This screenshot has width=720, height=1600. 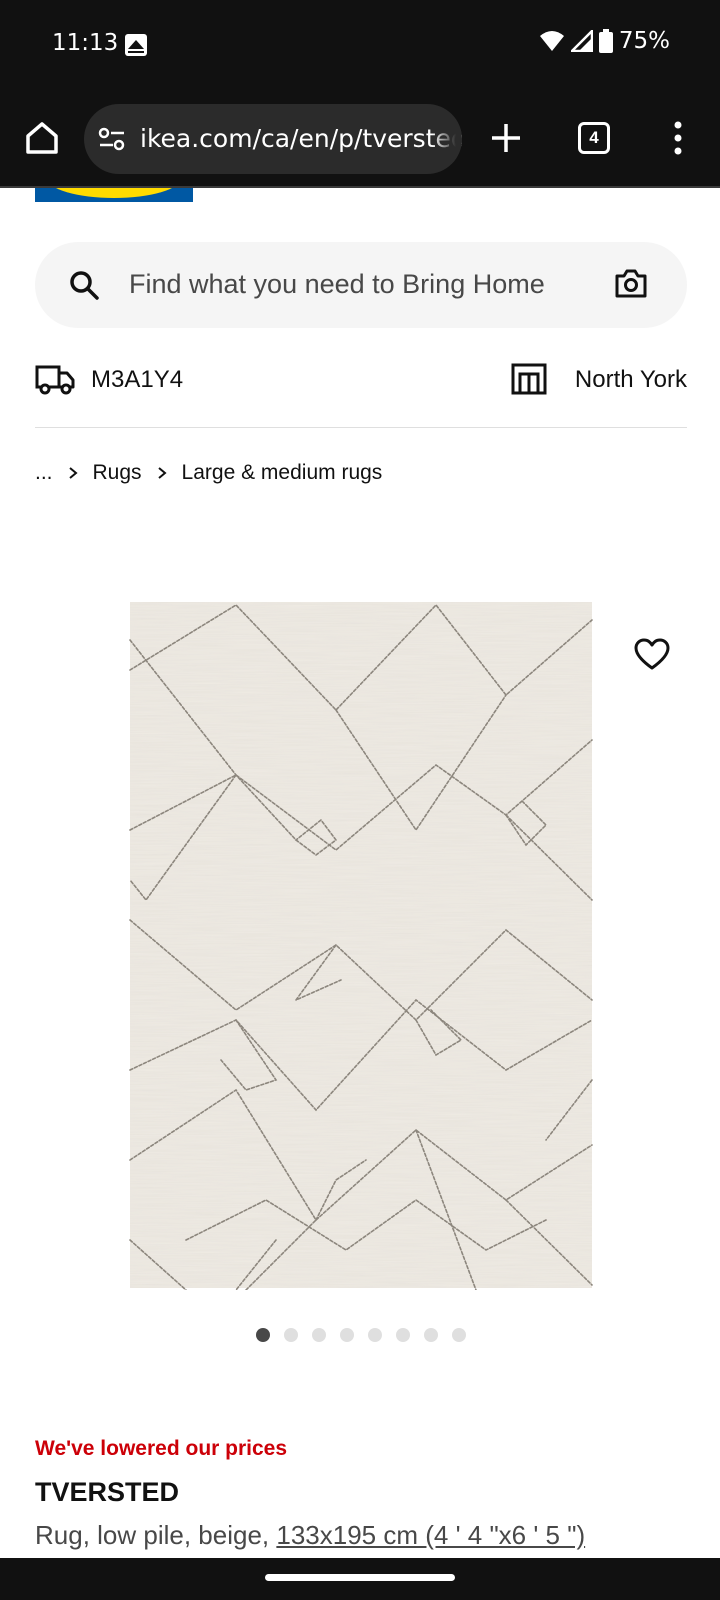 I want to click on tab-switcher-button: 4, so click(x=594, y=138).